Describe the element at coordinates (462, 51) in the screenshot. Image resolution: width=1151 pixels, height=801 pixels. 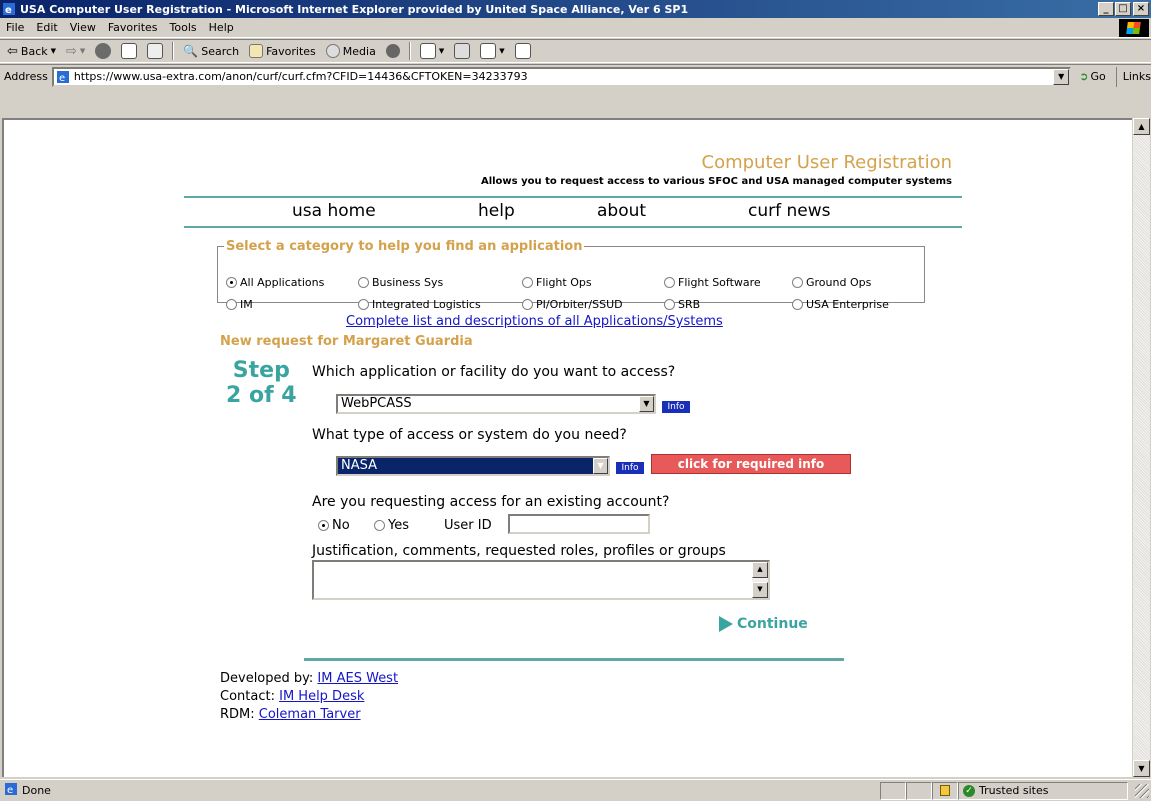
I see `print-button` at that location.